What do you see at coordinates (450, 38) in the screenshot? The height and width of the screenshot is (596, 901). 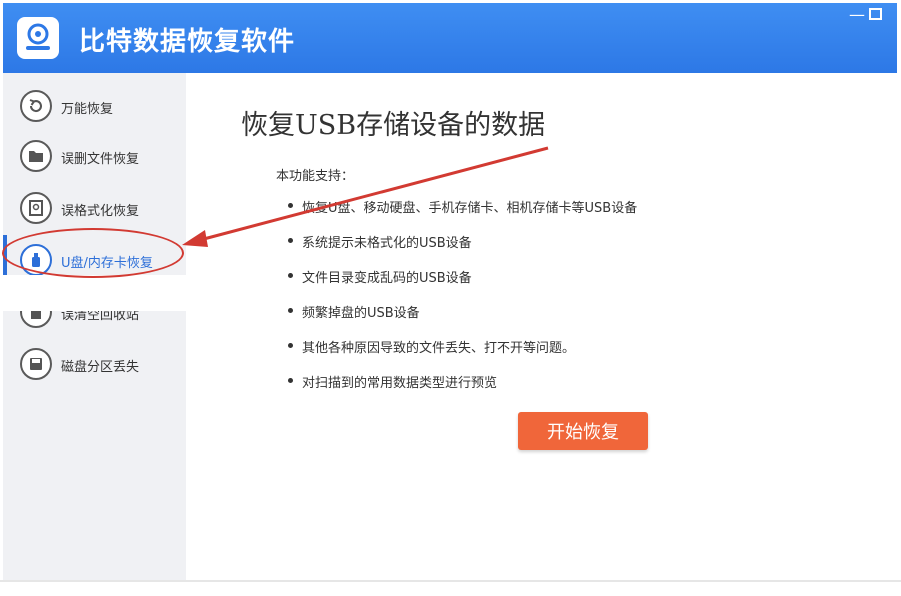 I see `title-bar: 比特数据恢复软件 —` at bounding box center [450, 38].